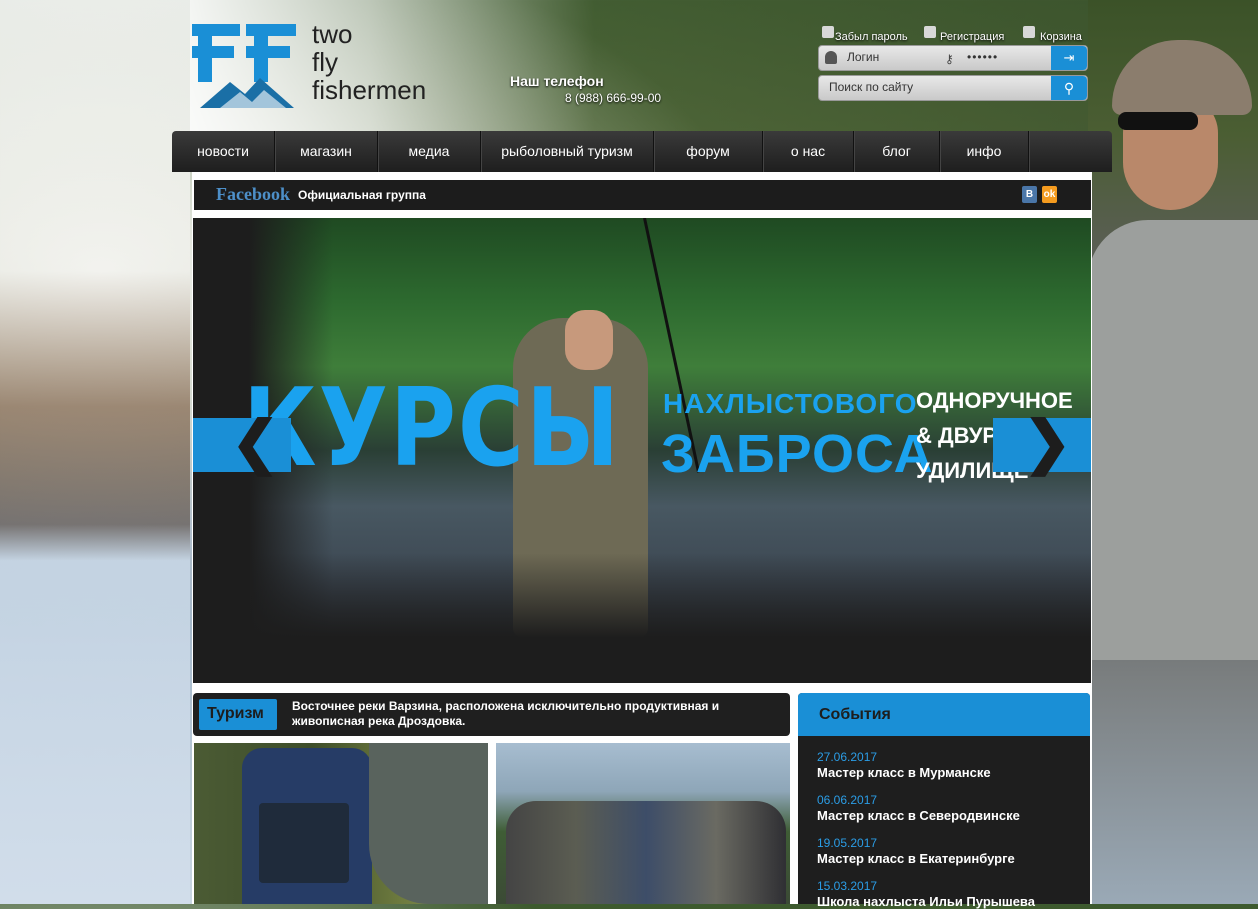 The height and width of the screenshot is (909, 1258). Describe the element at coordinates (984, 151) in the screenshot. I see `nav-item-info: инфо` at that location.